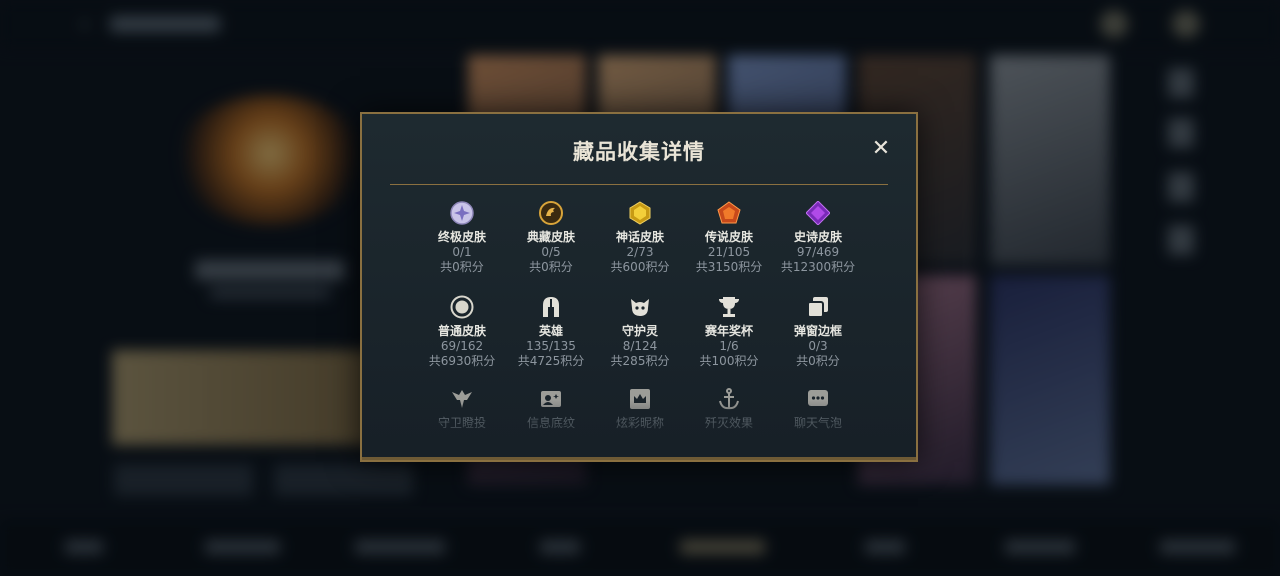 The image size is (1280, 576). I want to click on item-score: 共4725积分, so click(551, 361).